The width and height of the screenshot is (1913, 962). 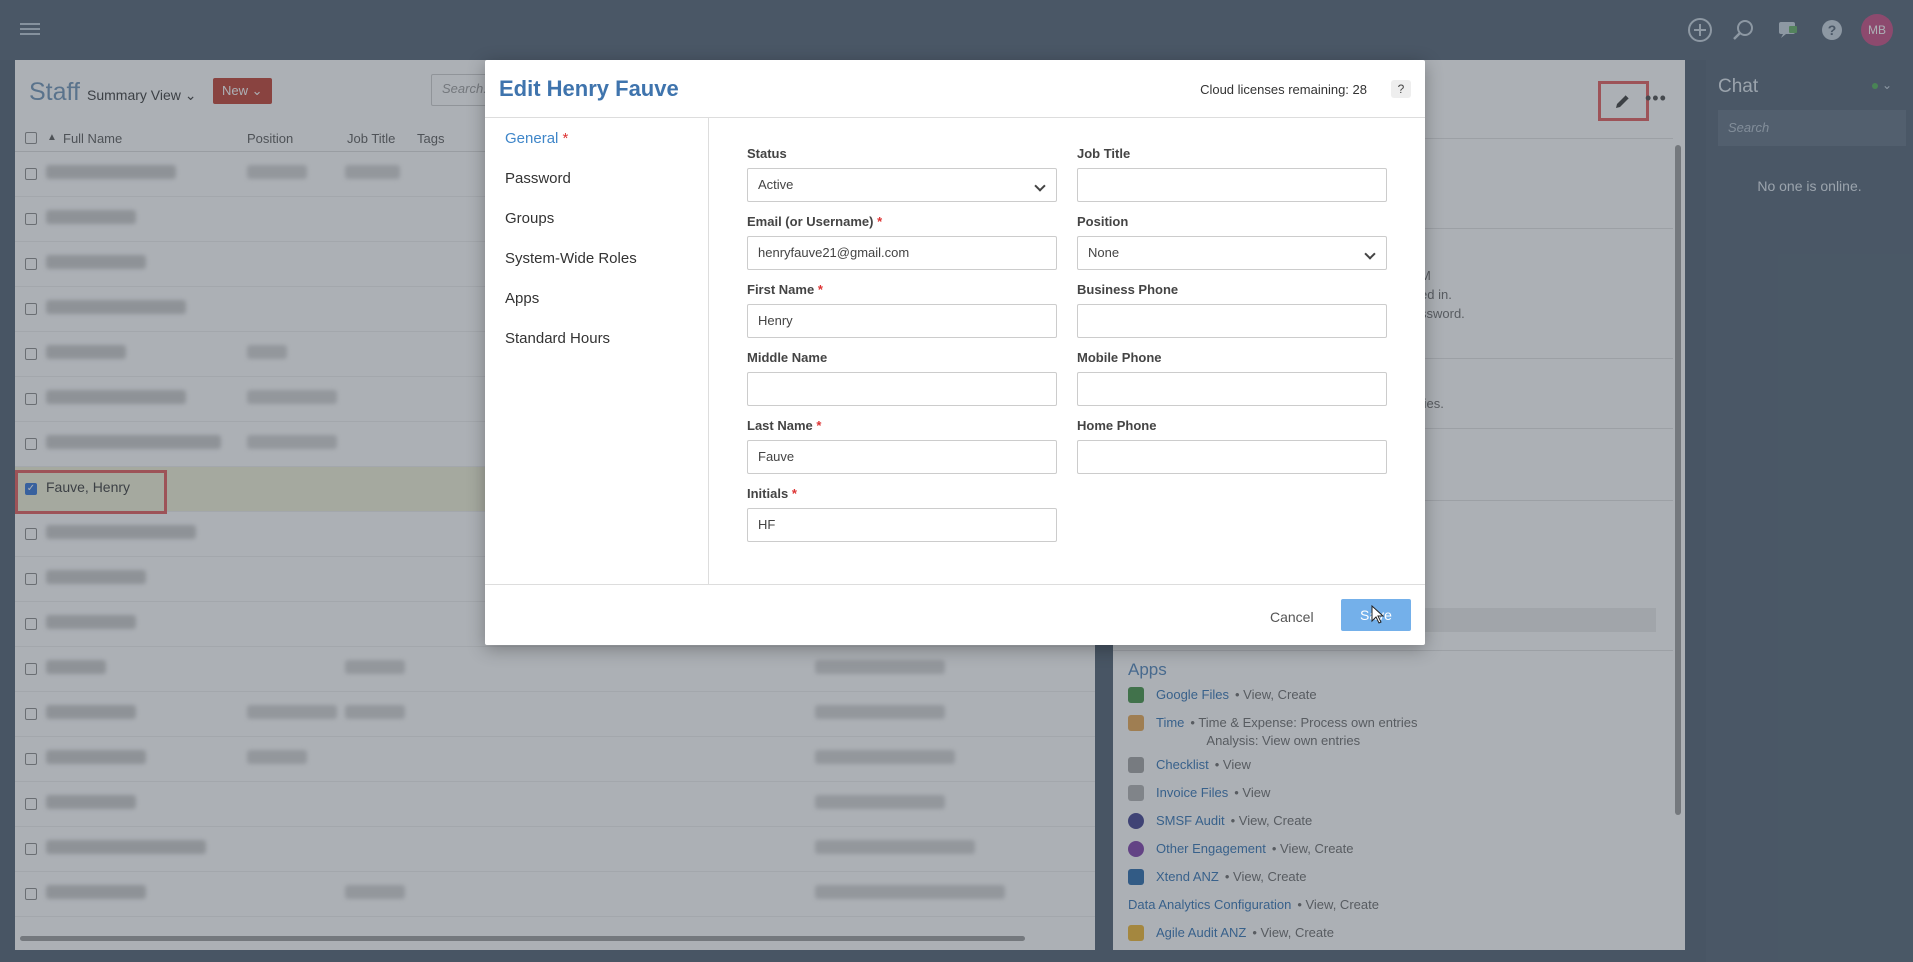 I want to click on nav-general: General *, so click(x=536, y=138).